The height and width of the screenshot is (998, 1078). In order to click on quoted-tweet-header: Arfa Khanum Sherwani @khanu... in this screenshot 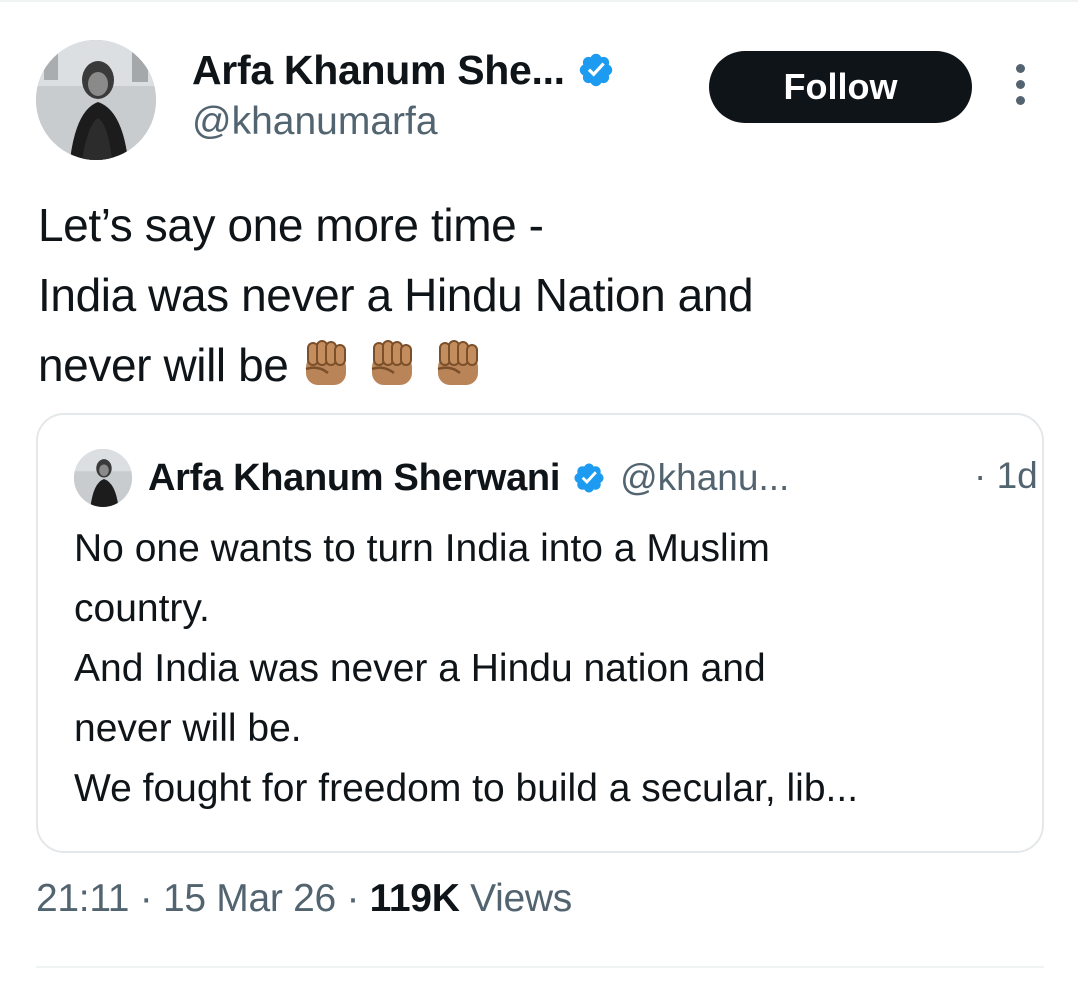, I will do `click(468, 478)`.